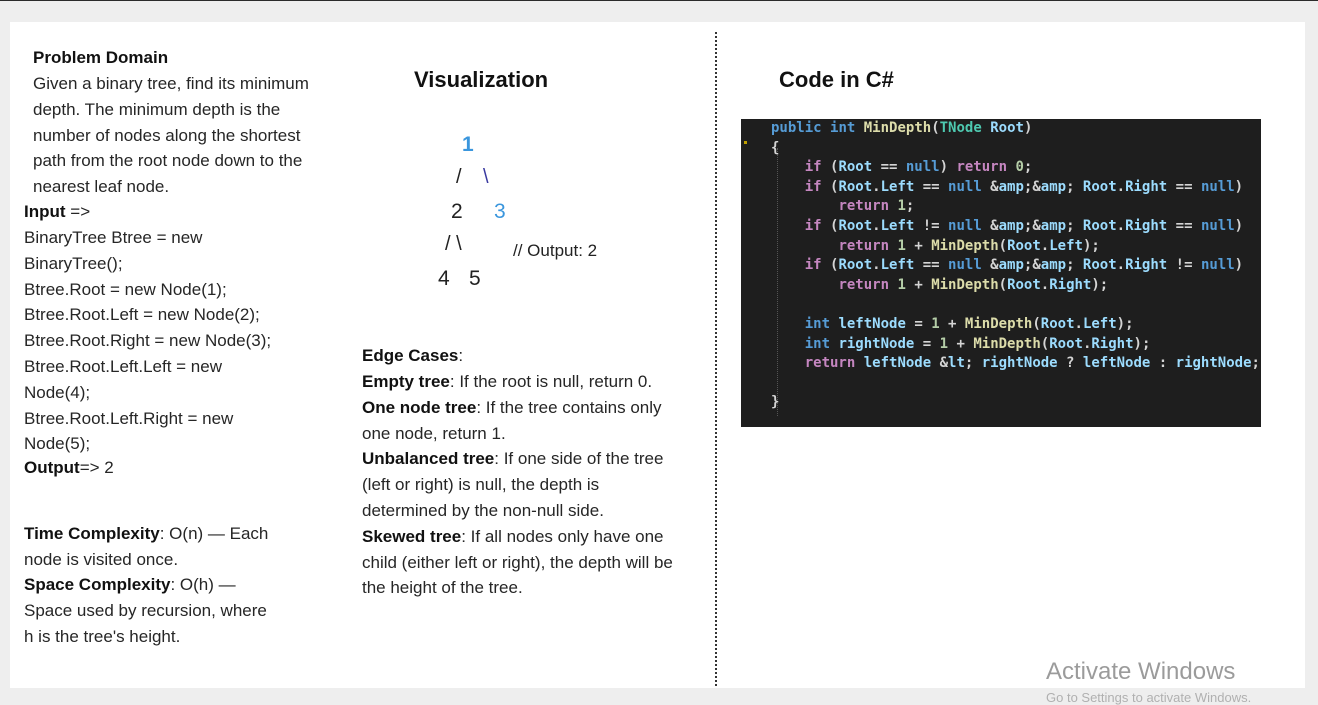 The image size is (1318, 705). What do you see at coordinates (125, 289) in the screenshot?
I see `input-line: Btree.Root = new Node(1);` at bounding box center [125, 289].